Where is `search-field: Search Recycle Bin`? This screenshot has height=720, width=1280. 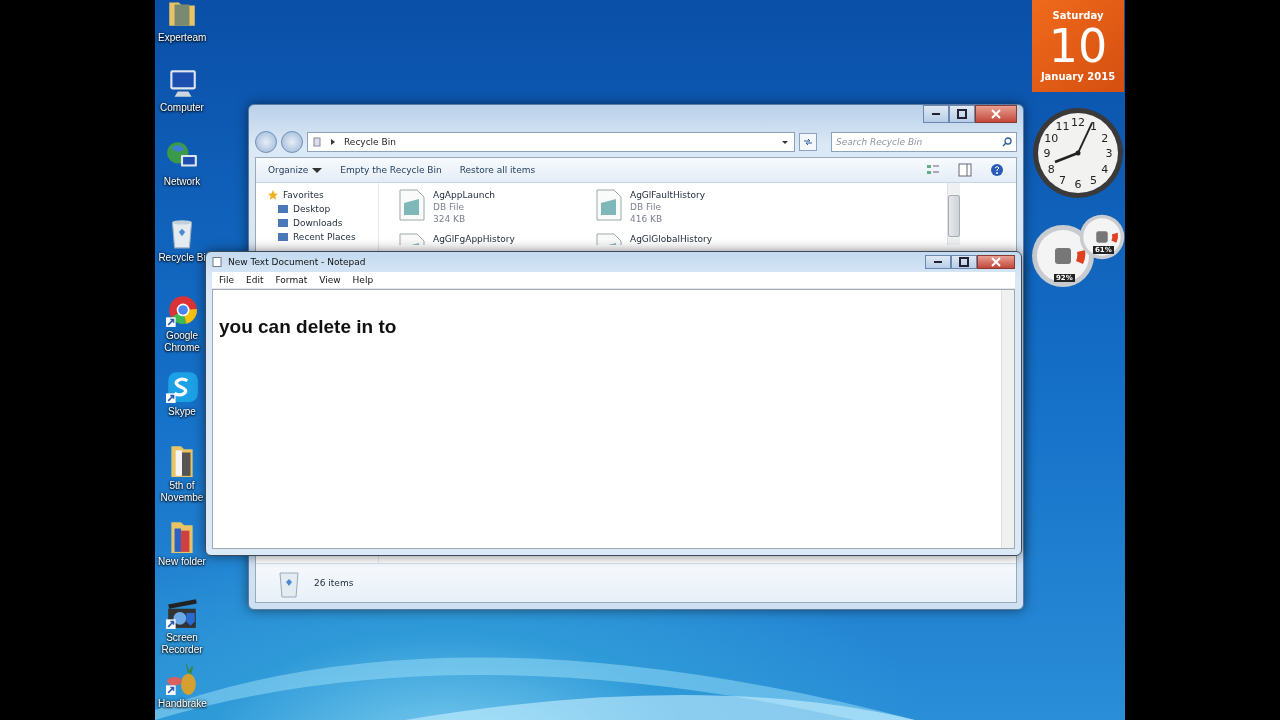 search-field: Search Recycle Bin is located at coordinates (924, 142).